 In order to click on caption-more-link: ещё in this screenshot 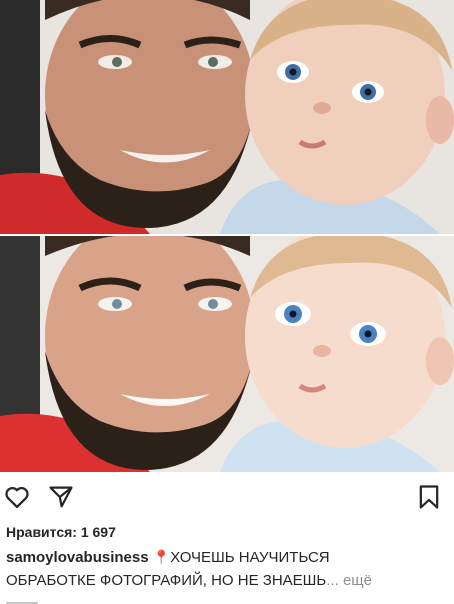, I will do `click(357, 580)`.